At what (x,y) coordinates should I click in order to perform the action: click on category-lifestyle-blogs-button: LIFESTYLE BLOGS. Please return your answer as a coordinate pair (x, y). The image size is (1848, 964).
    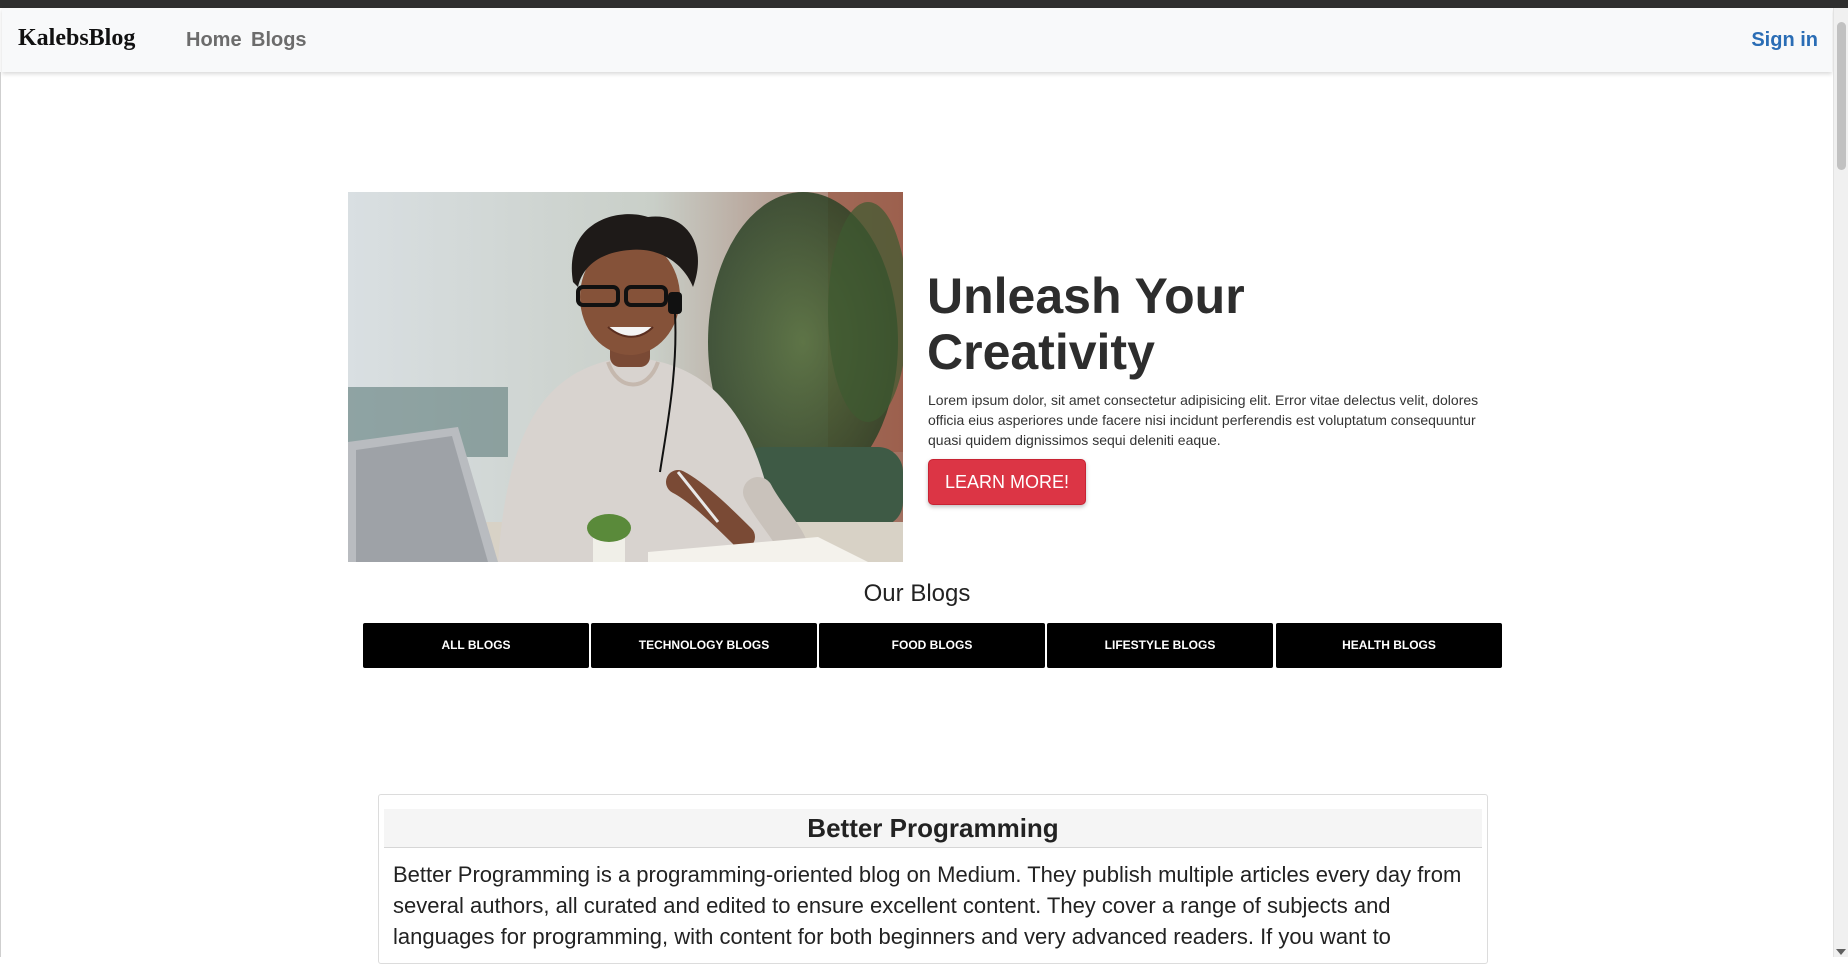
    Looking at the image, I should click on (1160, 645).